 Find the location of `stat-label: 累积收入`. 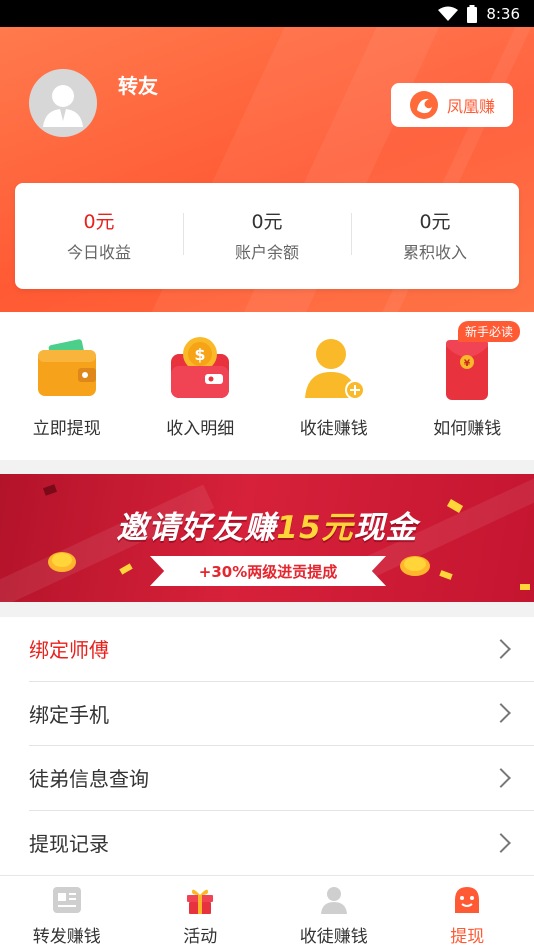

stat-label: 累积收入 is located at coordinates (434, 252).